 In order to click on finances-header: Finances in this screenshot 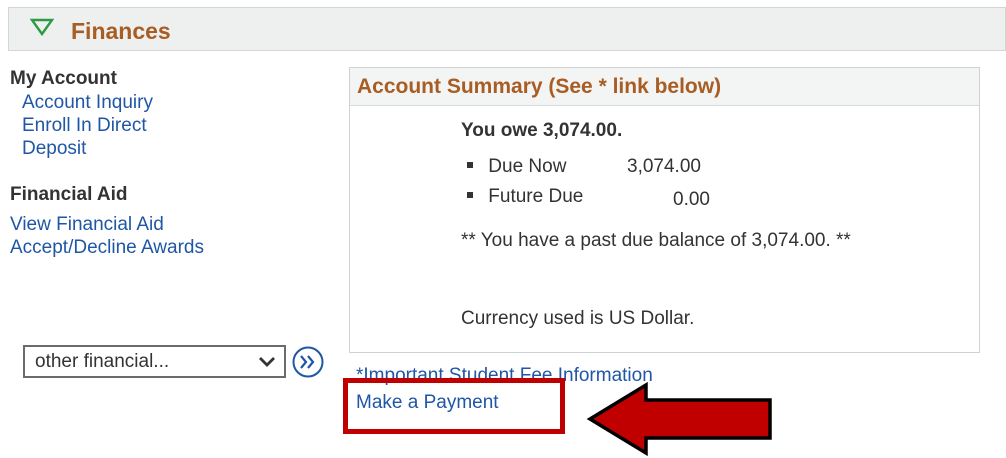, I will do `click(507, 29)`.